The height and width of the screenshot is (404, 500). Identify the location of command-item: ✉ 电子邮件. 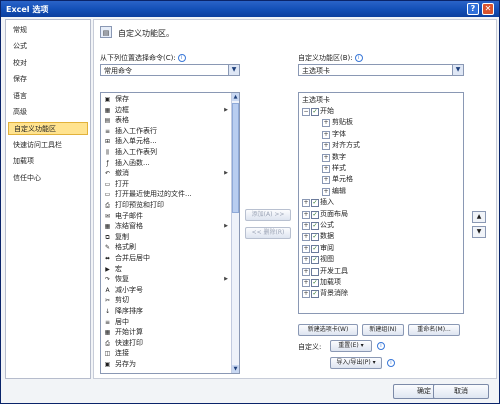
(166, 216).